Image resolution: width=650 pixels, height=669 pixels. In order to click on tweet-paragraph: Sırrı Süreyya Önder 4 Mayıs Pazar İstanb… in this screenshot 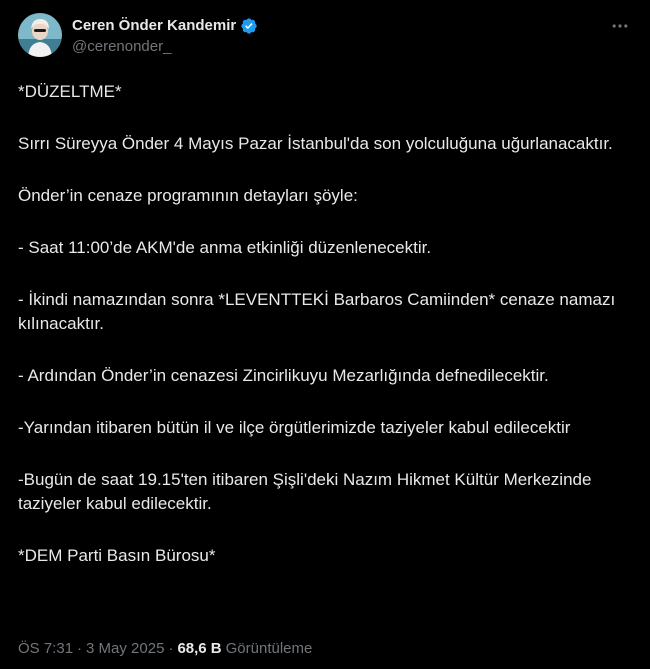, I will do `click(315, 143)`.